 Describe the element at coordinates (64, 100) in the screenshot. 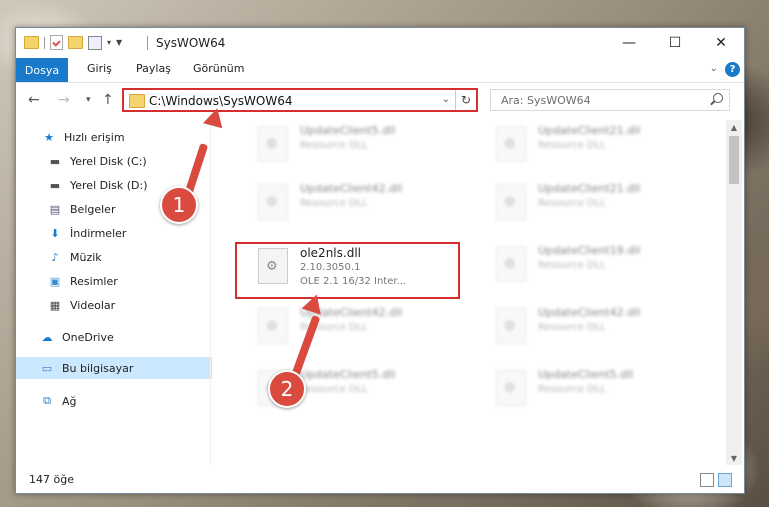

I see `forward-arrow-icon: →` at that location.